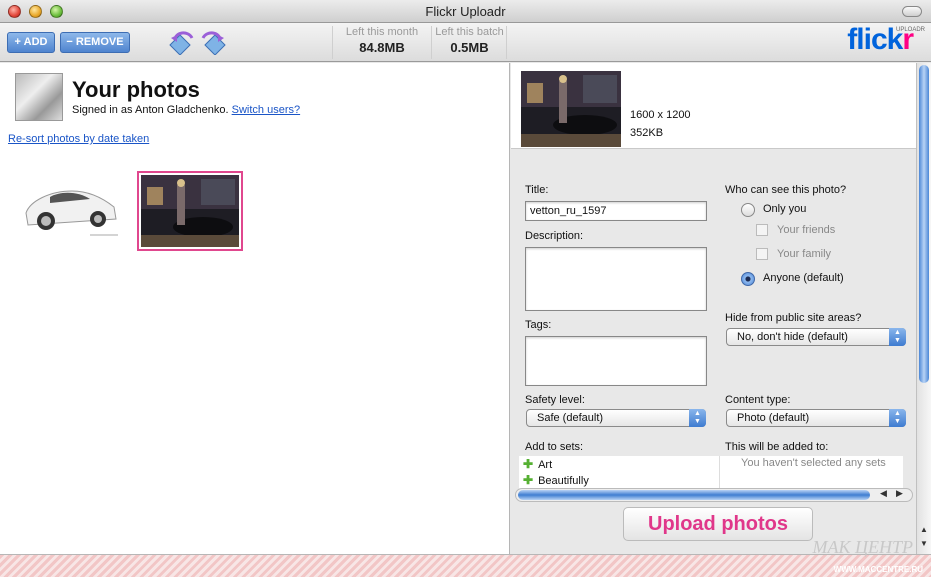  I want to click on status-bar, so click(465, 565).